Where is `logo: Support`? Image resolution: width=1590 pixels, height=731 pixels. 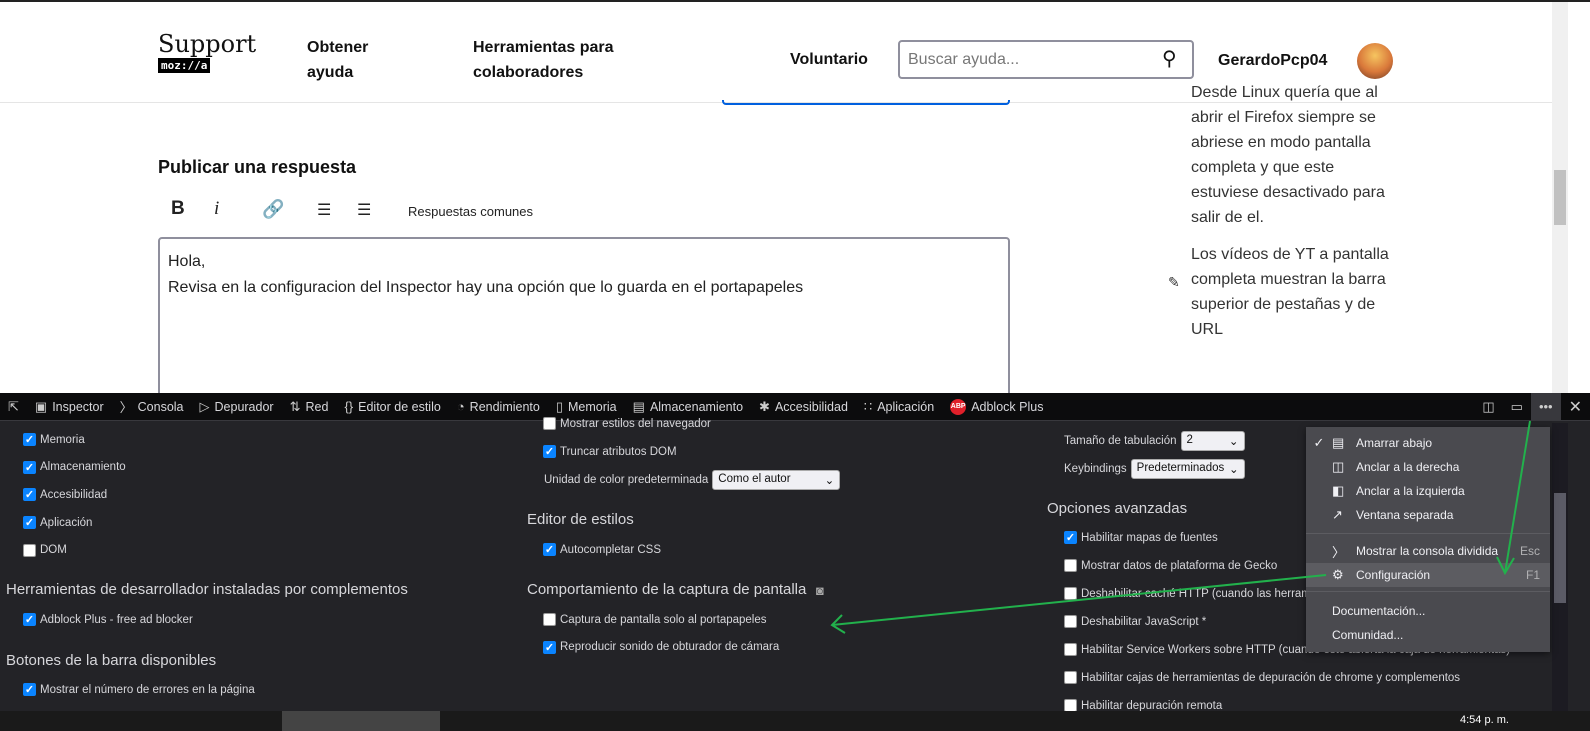
logo: Support is located at coordinates (207, 44).